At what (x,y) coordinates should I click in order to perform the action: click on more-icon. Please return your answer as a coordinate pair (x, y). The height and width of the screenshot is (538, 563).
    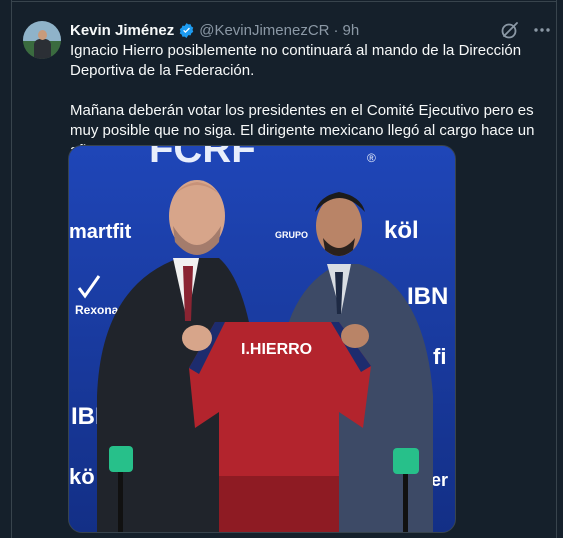
    Looking at the image, I should click on (542, 30).